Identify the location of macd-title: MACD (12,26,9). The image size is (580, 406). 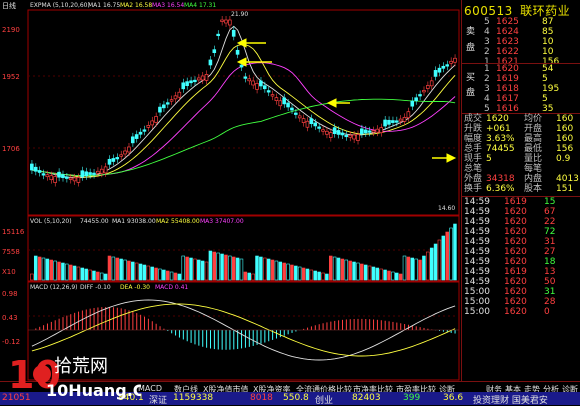
(53, 287).